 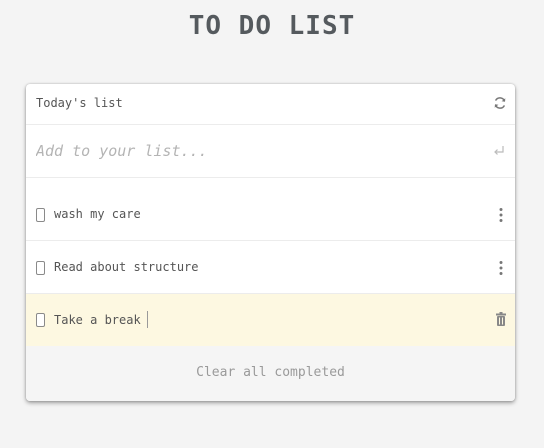 What do you see at coordinates (270, 104) in the screenshot?
I see `list-header: Today's list` at bounding box center [270, 104].